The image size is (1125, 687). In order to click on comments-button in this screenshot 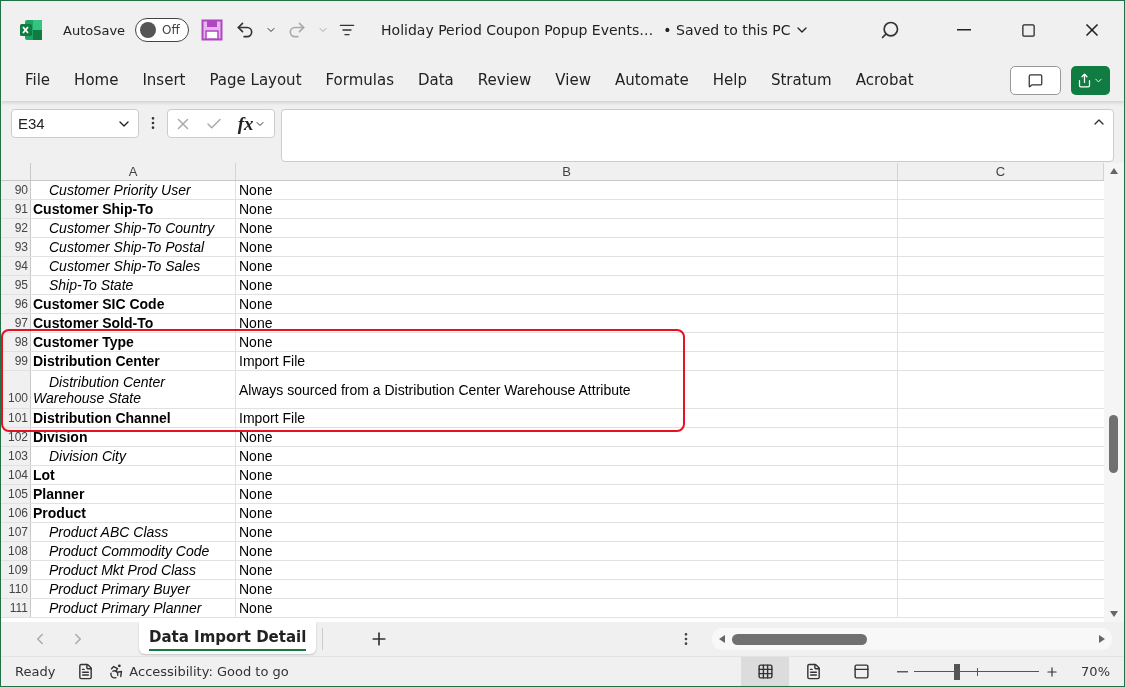, I will do `click(1035, 80)`.